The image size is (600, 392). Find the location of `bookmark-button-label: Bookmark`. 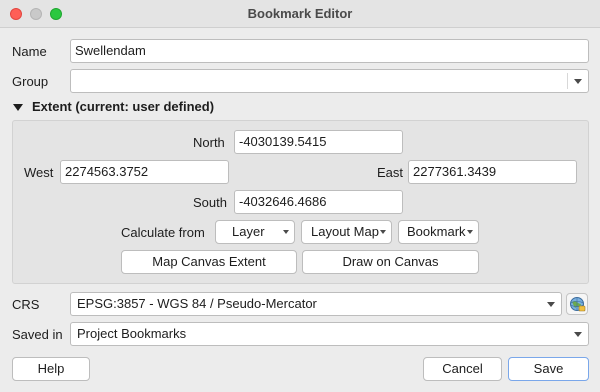

bookmark-button-label: Bookmark is located at coordinates (436, 231).